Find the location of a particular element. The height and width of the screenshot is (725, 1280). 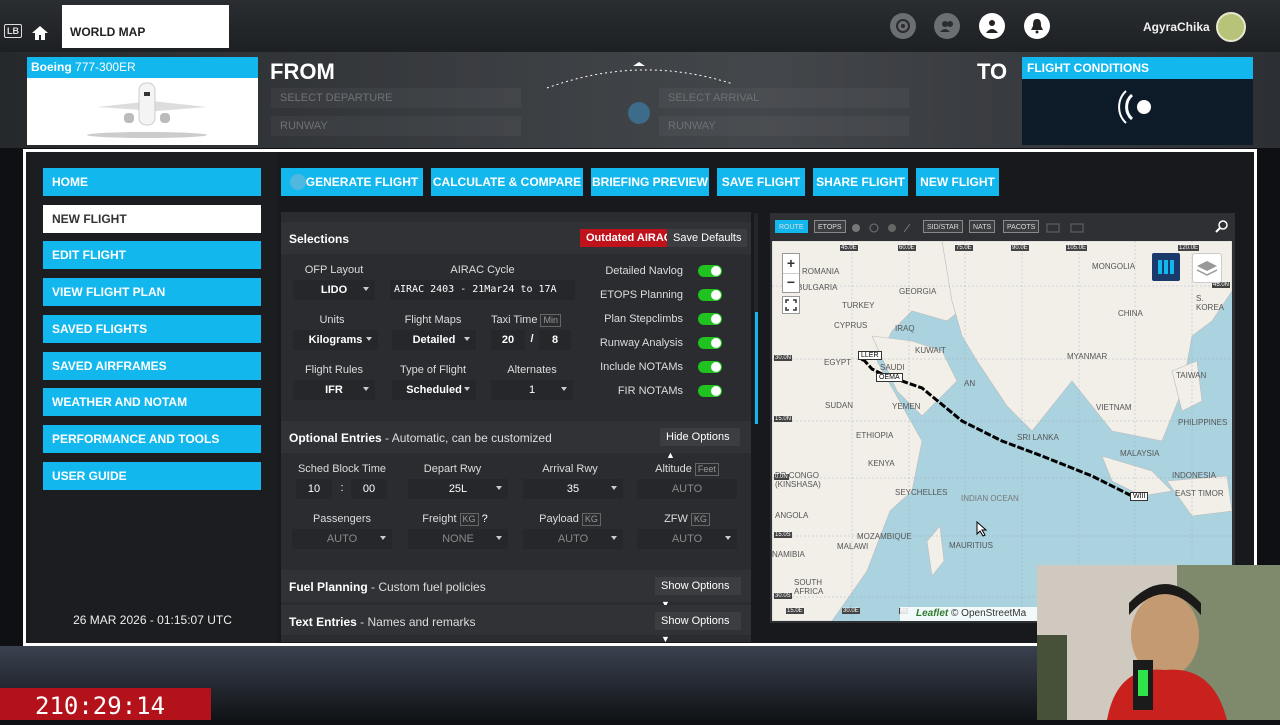

zoom-in-button: + is located at coordinates (791, 264).